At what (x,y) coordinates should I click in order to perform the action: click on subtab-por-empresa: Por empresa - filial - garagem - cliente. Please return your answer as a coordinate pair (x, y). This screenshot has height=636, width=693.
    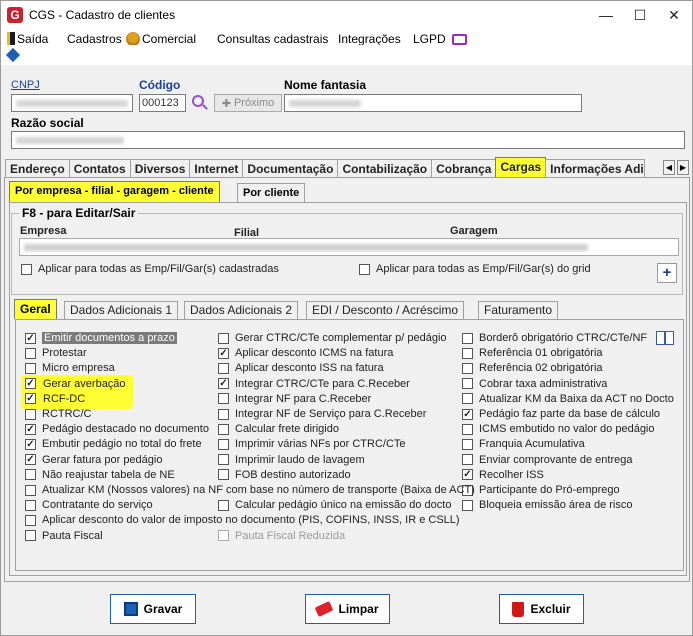
    Looking at the image, I should click on (114, 192).